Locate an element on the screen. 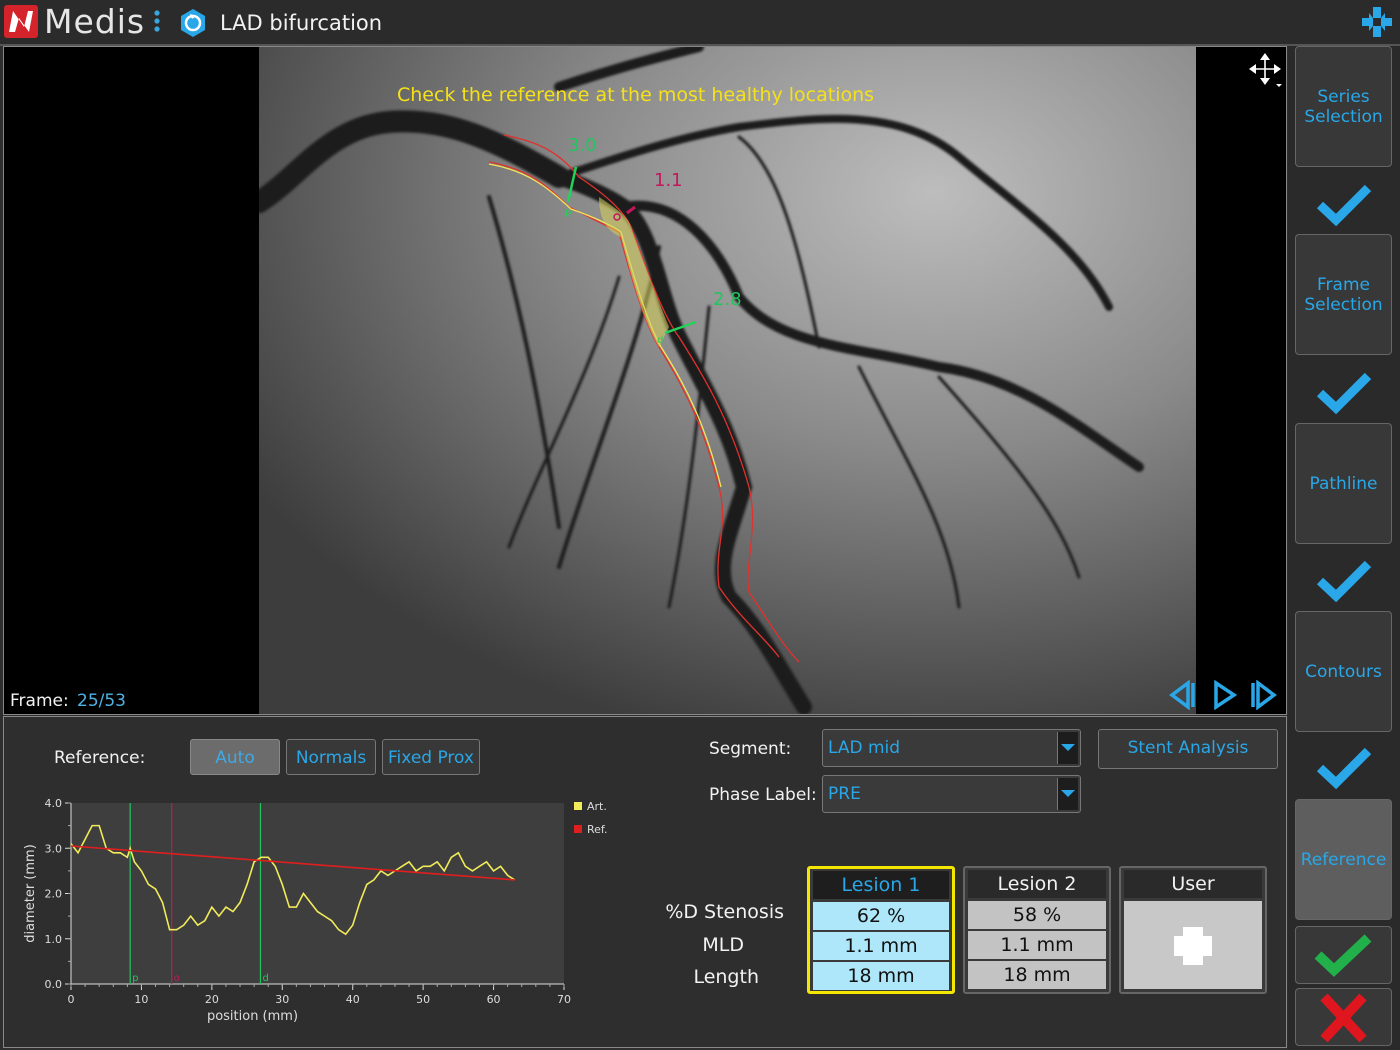  accept-button is located at coordinates (1343, 955).